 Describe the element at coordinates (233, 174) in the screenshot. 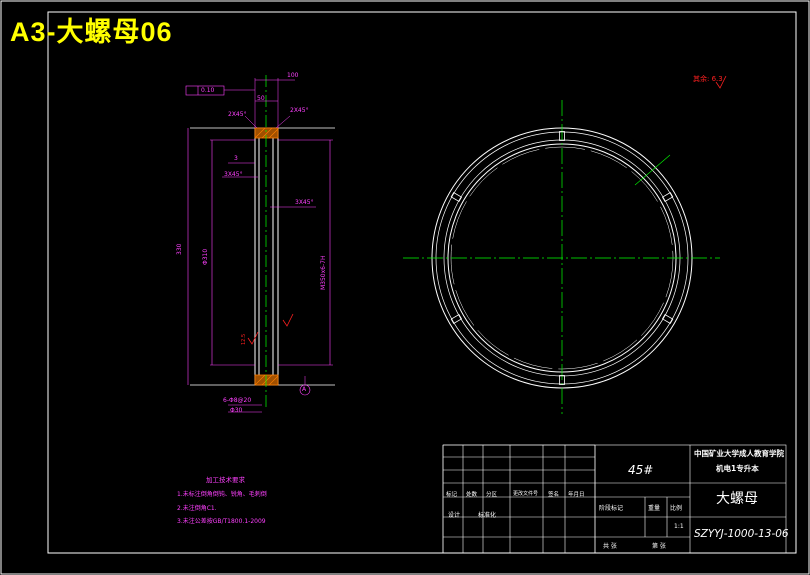

I see `dim-groove-chamfer: 3X45°` at that location.